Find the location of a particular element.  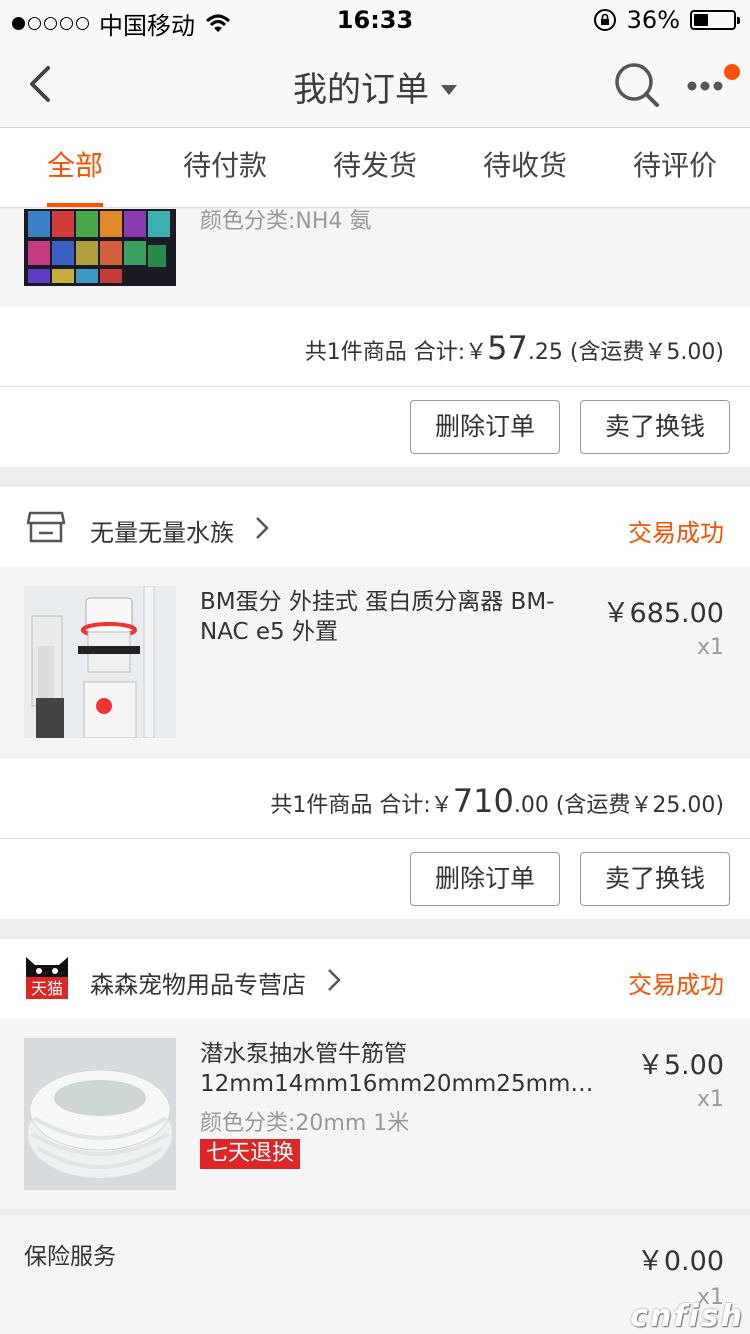

shop-header: 天猫 森森宠物用品专营店 交易成功 is located at coordinates (375, 979).